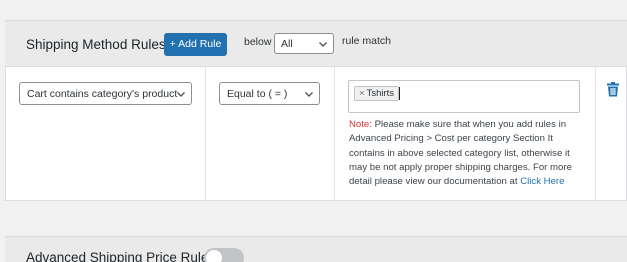 This screenshot has width=627, height=262. What do you see at coordinates (360, 124) in the screenshot?
I see `note-label: Note:` at bounding box center [360, 124].